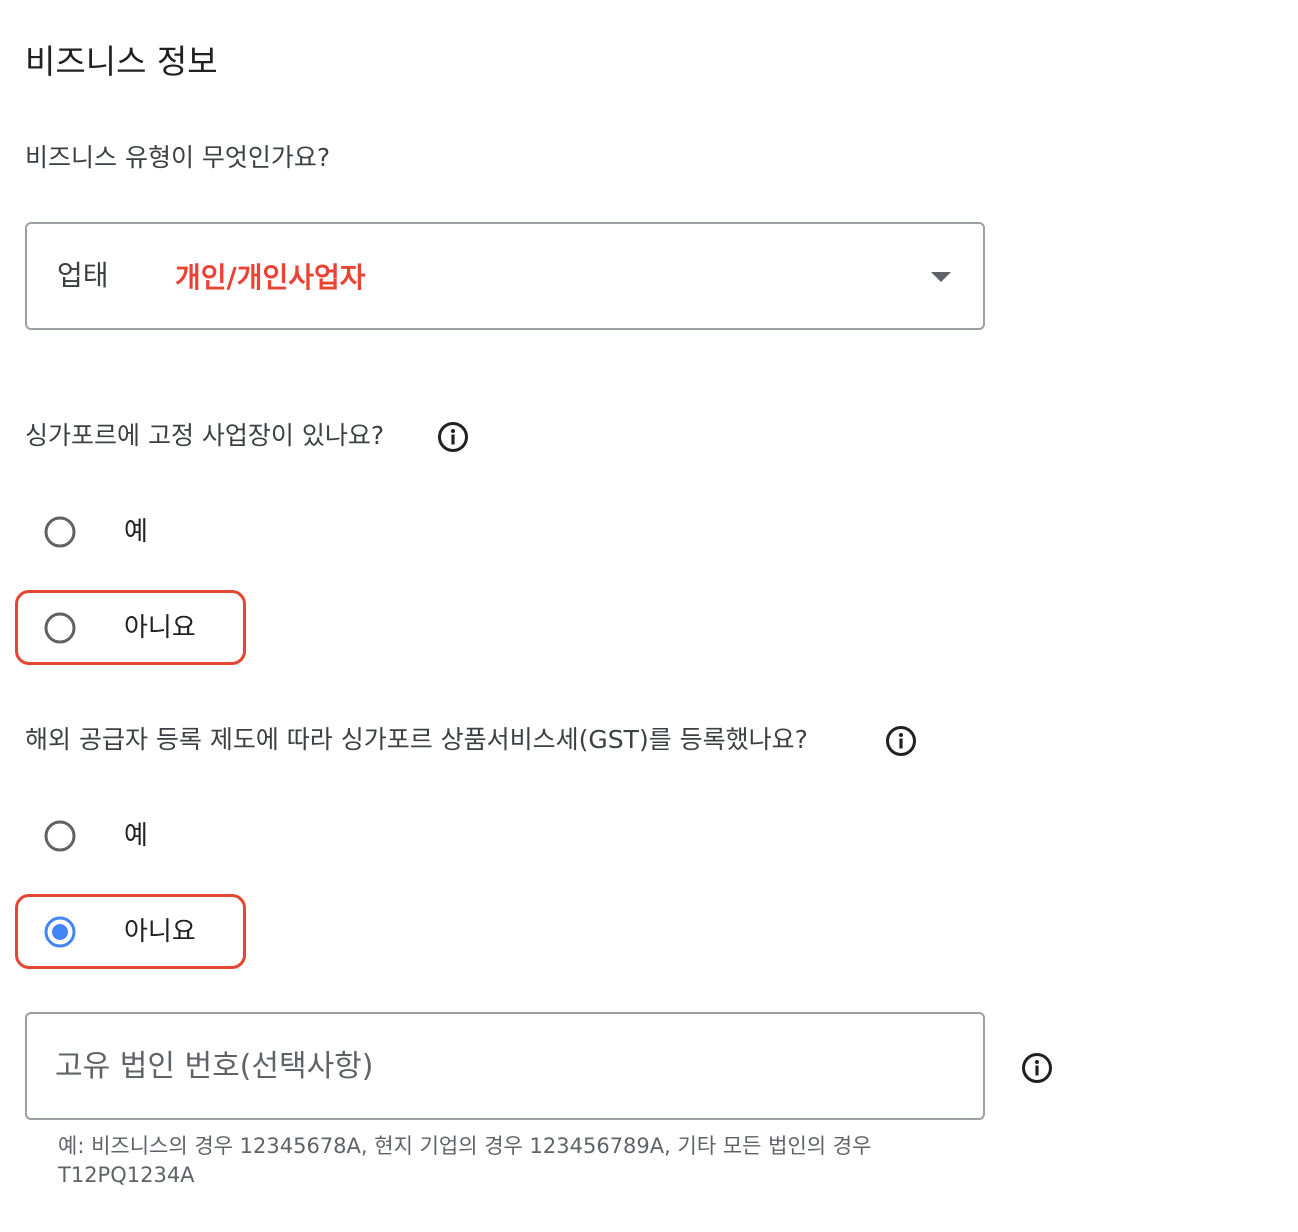  What do you see at coordinates (60, 932) in the screenshot?
I see `radio-checked-icon` at bounding box center [60, 932].